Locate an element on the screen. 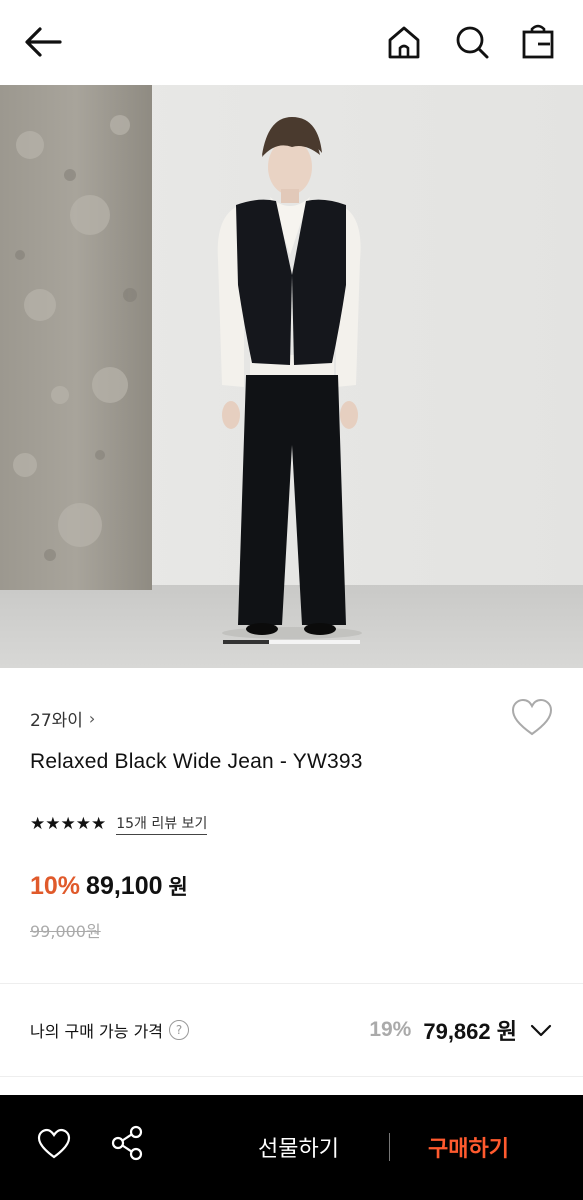  buy-button: 구매하기 is located at coordinates (468, 1147).